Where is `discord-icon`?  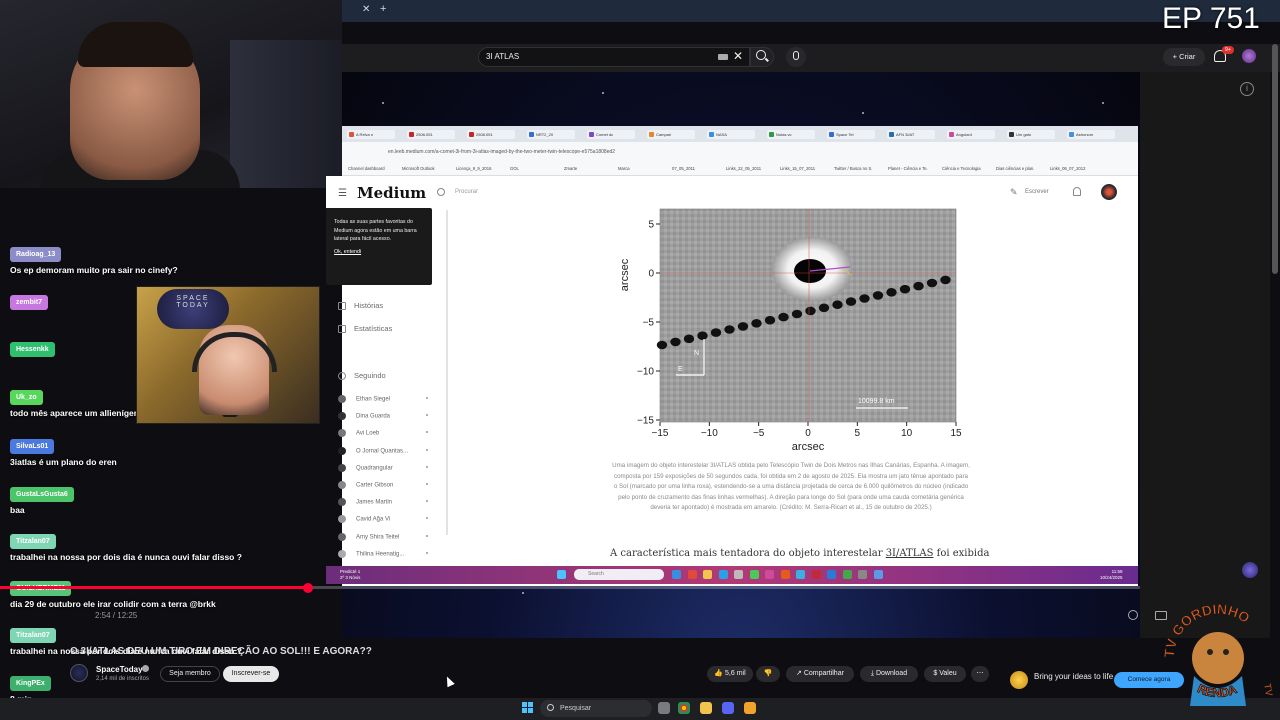 discord-icon is located at coordinates (728, 708).